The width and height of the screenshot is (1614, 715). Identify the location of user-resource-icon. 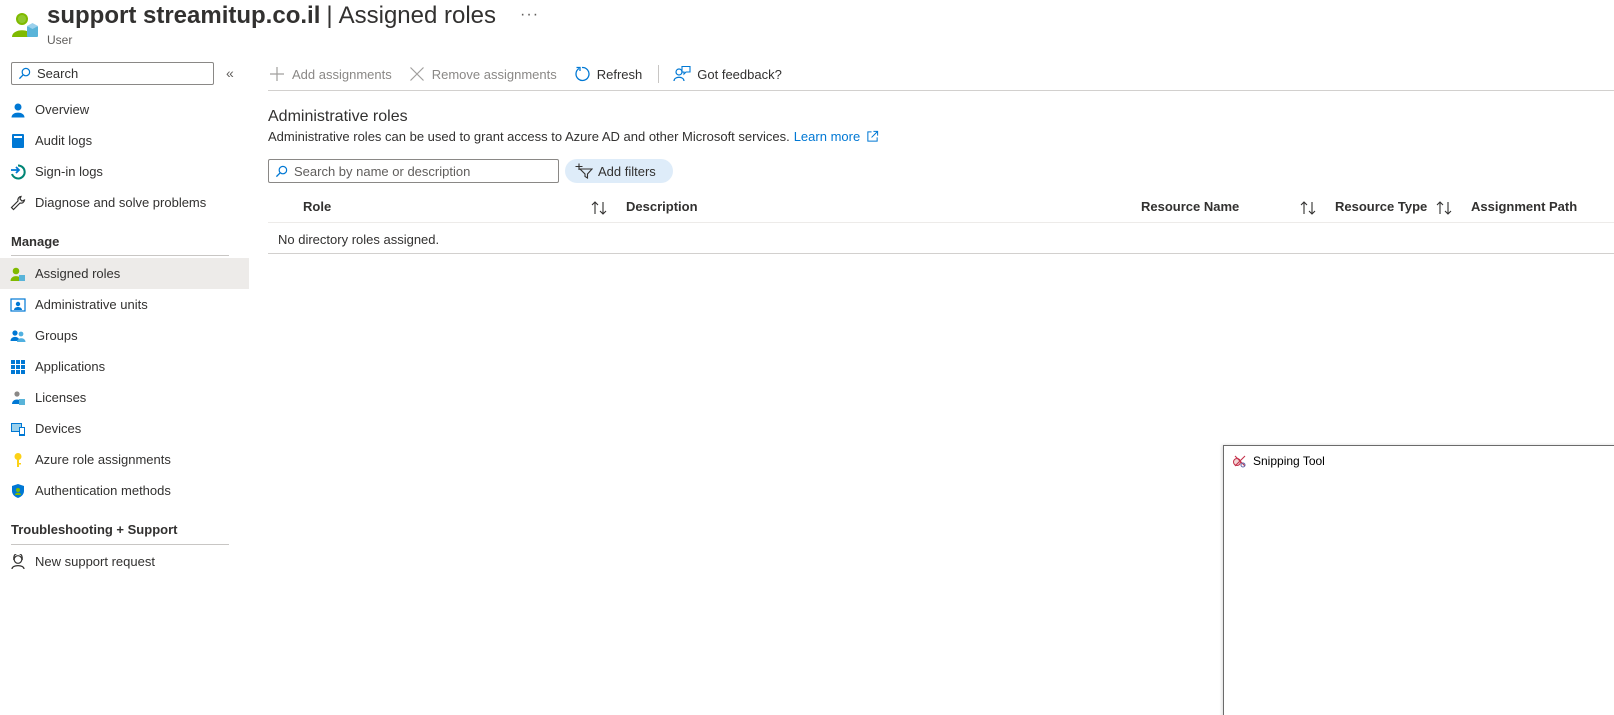
(25, 25).